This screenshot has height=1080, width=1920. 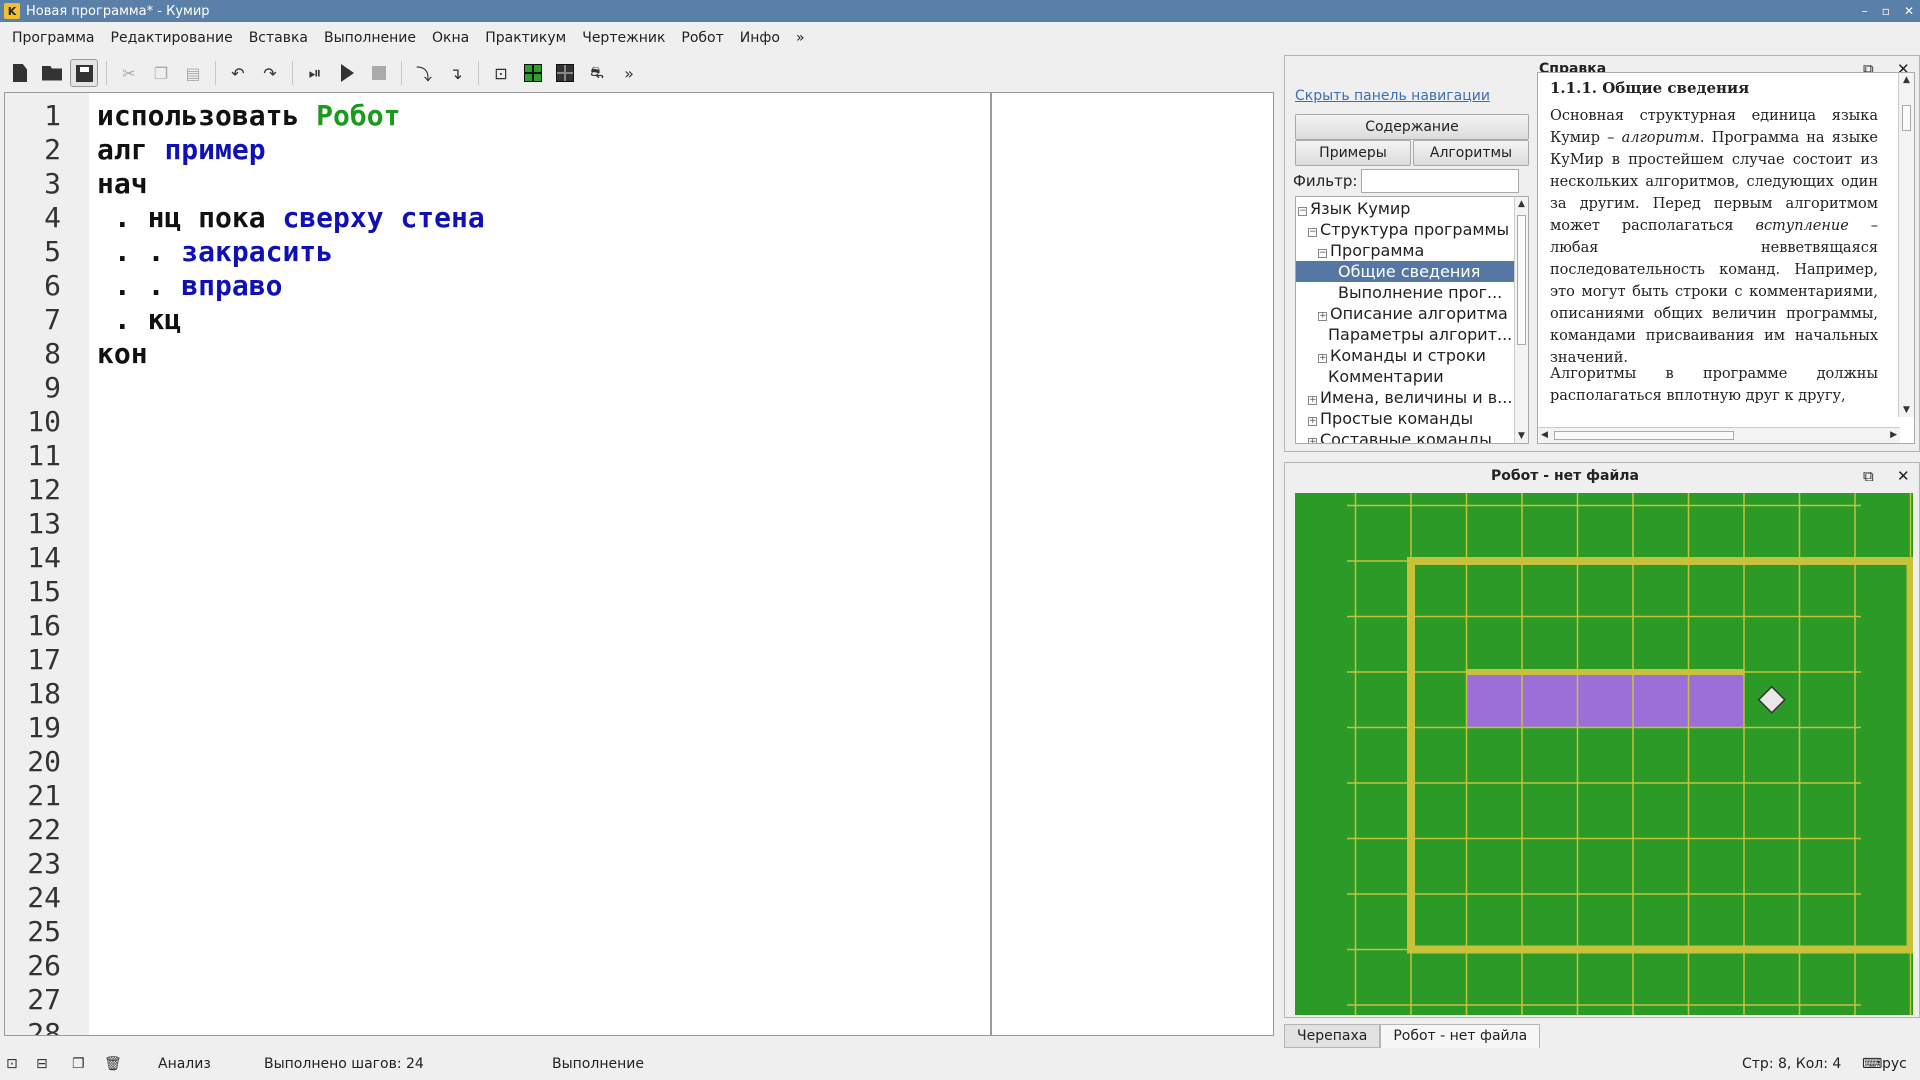 What do you see at coordinates (122, 353) in the screenshot?
I see `code-line: кон` at bounding box center [122, 353].